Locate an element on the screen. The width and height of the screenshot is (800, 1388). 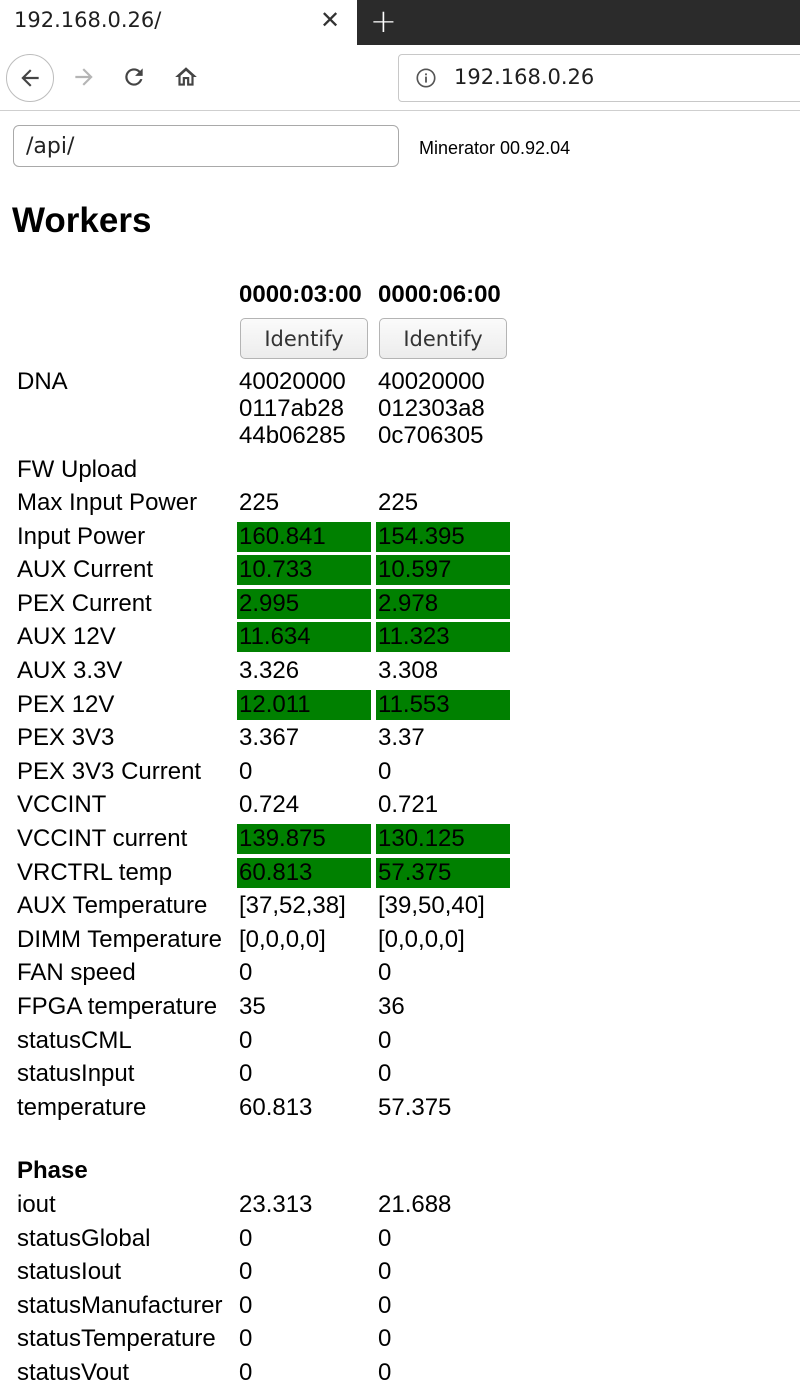
metric-value: [37,52,38] is located at coordinates (292, 906).